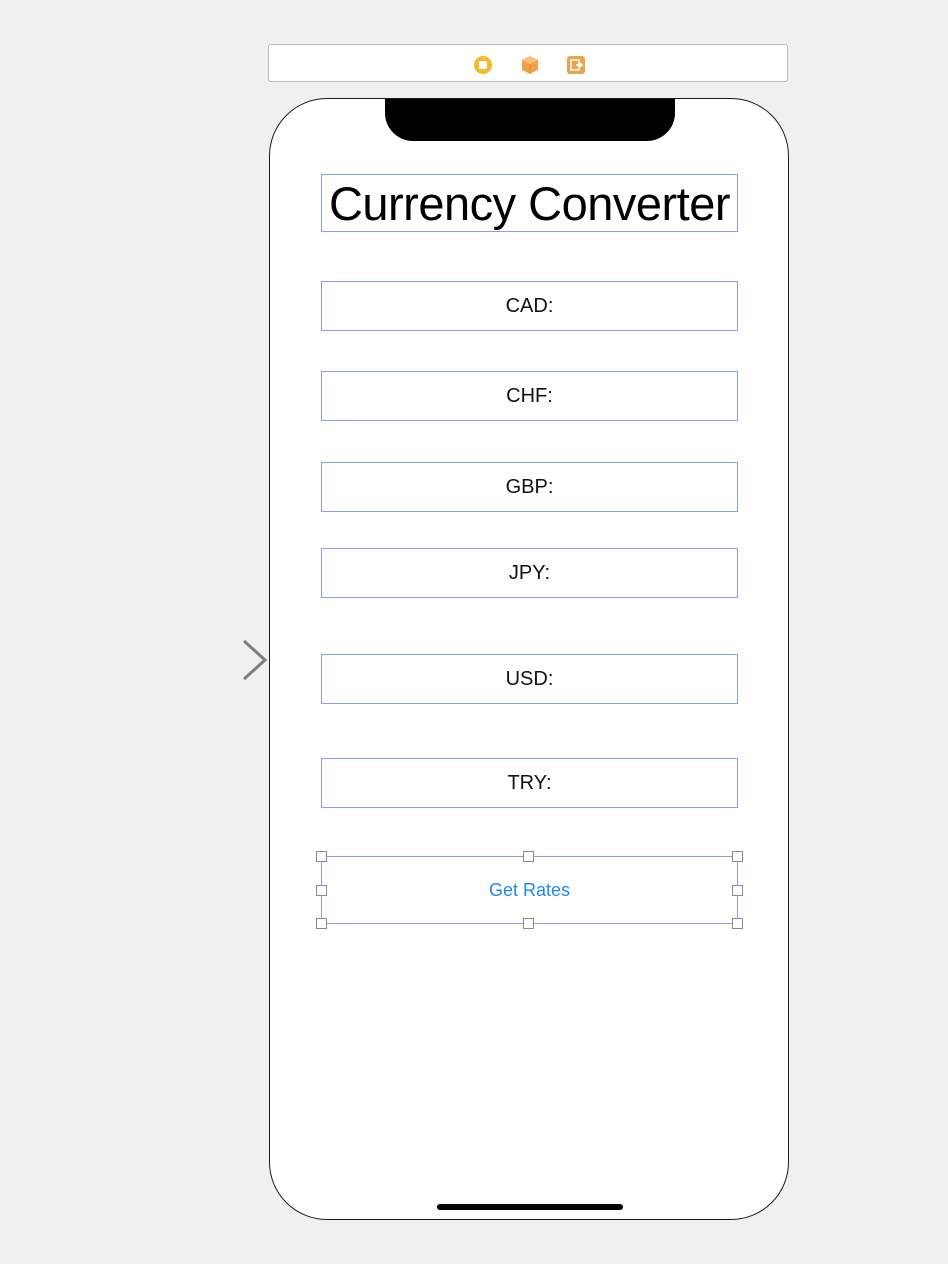 The width and height of the screenshot is (948, 1264). I want to click on try-label: TRY:, so click(529, 783).